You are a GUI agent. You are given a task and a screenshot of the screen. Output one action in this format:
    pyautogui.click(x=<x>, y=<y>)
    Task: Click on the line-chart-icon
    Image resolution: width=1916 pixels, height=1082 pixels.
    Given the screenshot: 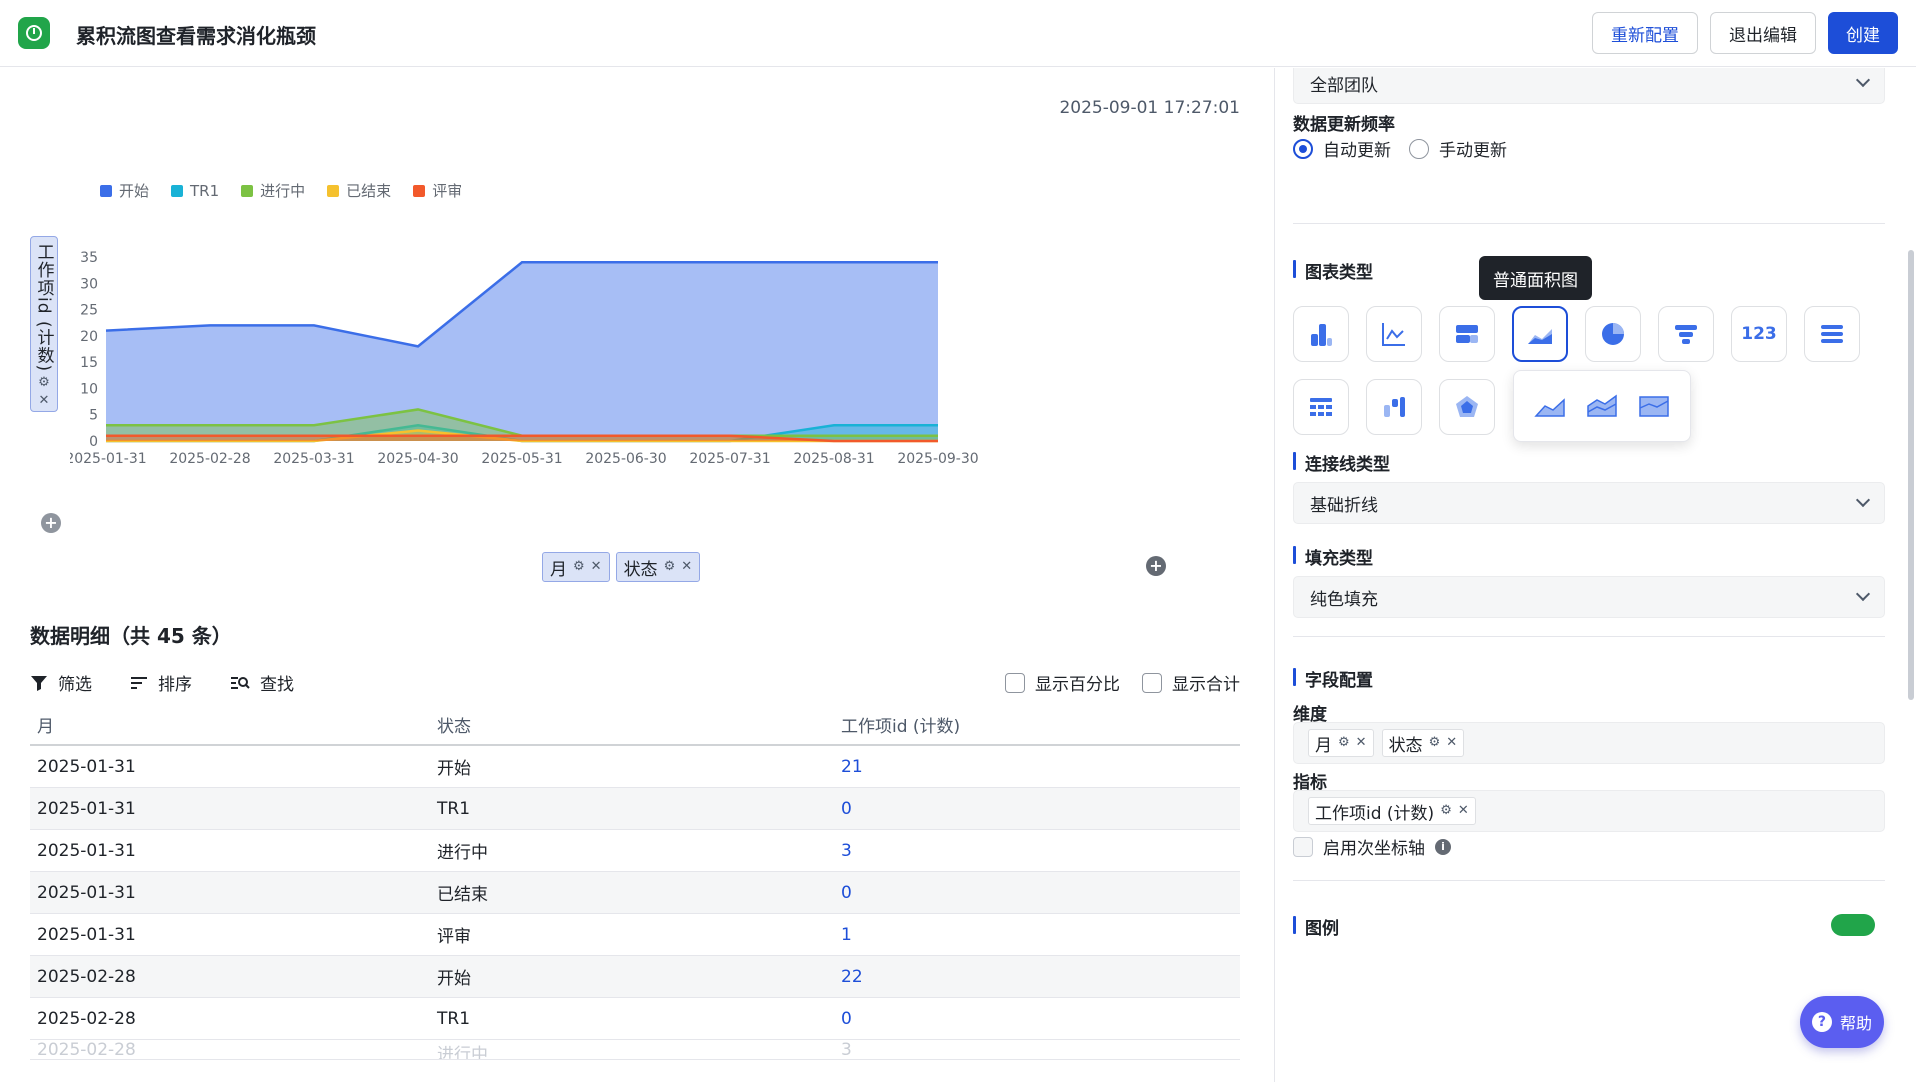 What is the action you would take?
    pyautogui.click(x=1394, y=334)
    